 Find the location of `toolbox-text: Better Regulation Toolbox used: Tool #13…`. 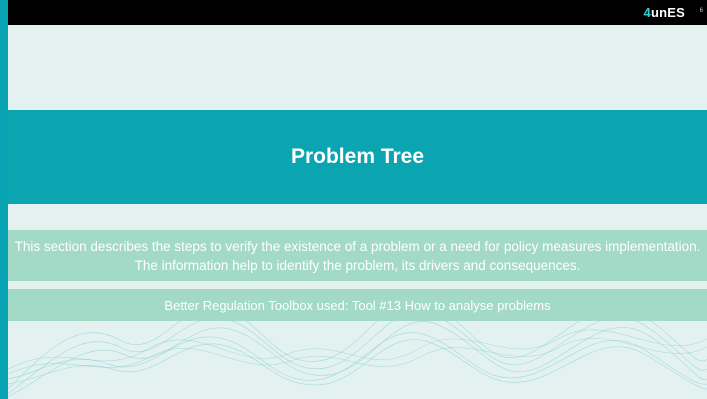

toolbox-text: Better Regulation Toolbox used: Tool #13… is located at coordinates (357, 305).